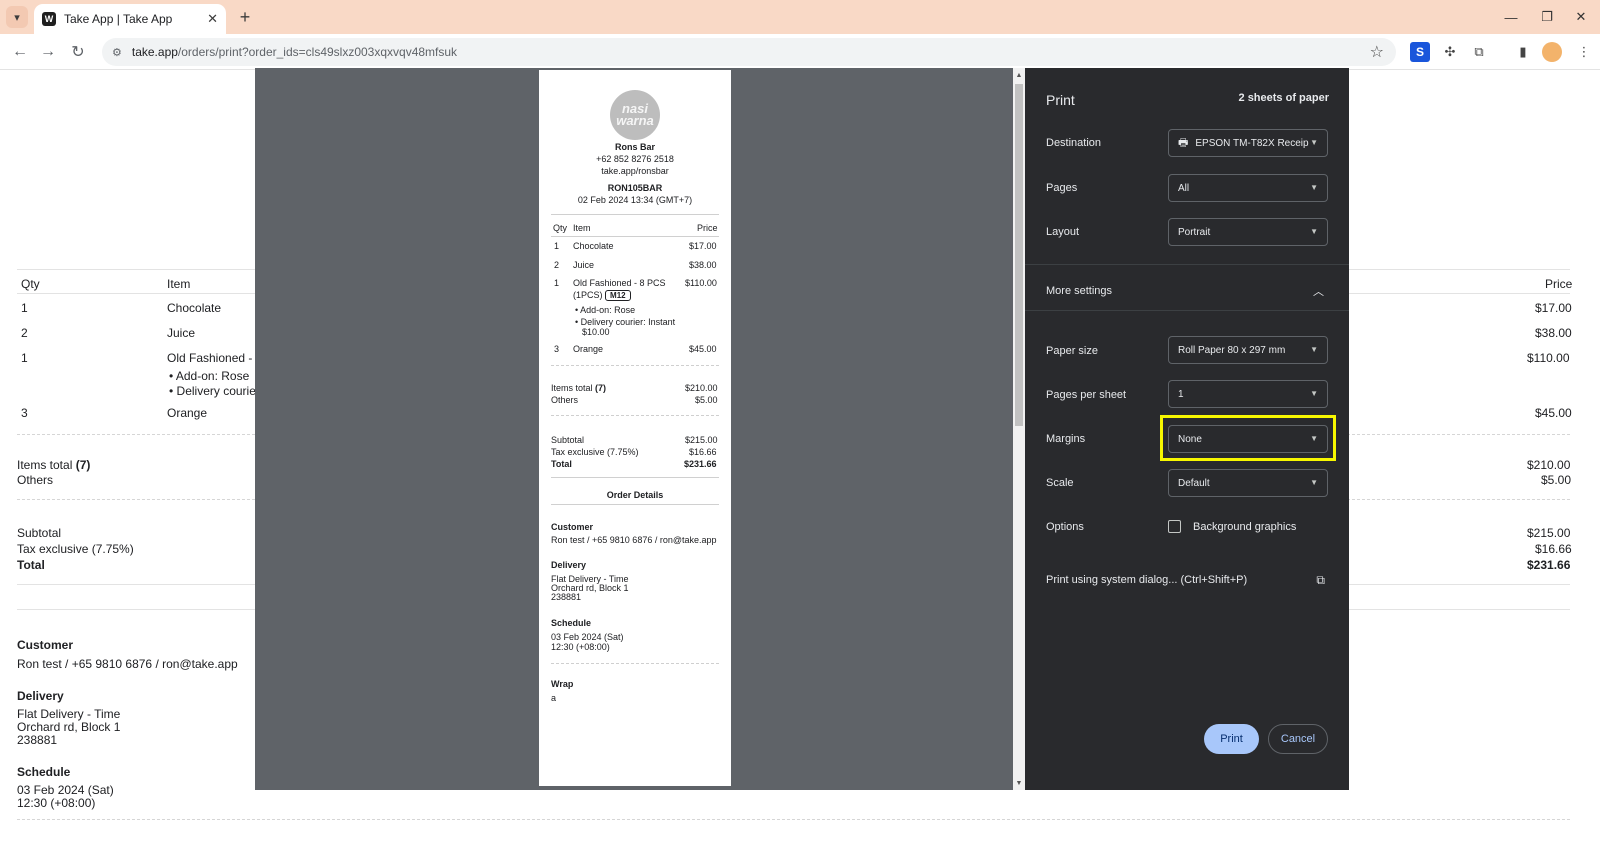 This screenshot has height=860, width=1600. I want to click on items-total-label: Items total (7), so click(54, 465).